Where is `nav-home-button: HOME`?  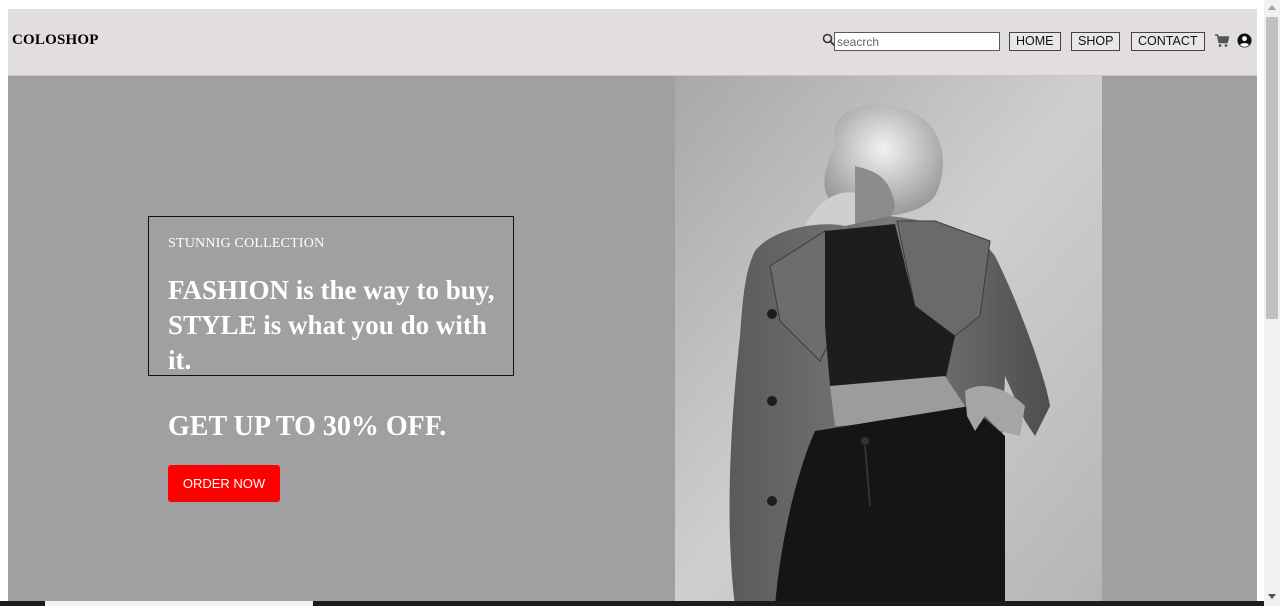 nav-home-button: HOME is located at coordinates (1035, 41).